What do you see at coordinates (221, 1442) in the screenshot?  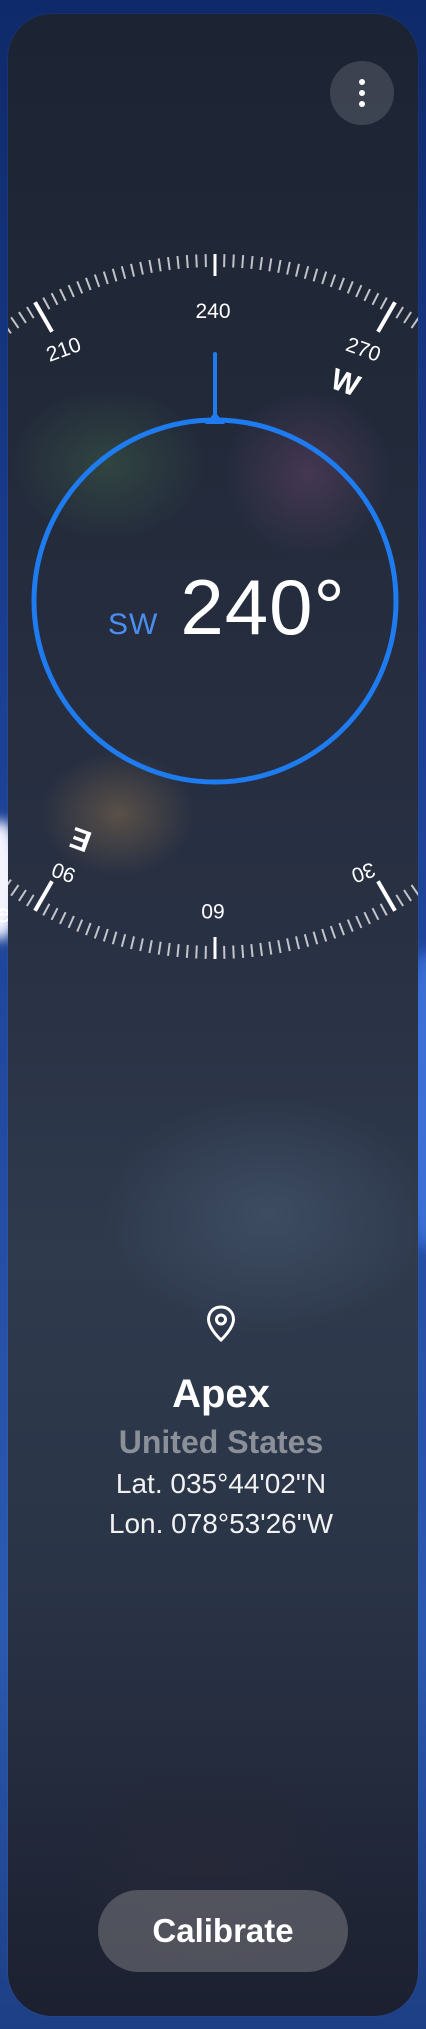 I see `country-name: United States` at bounding box center [221, 1442].